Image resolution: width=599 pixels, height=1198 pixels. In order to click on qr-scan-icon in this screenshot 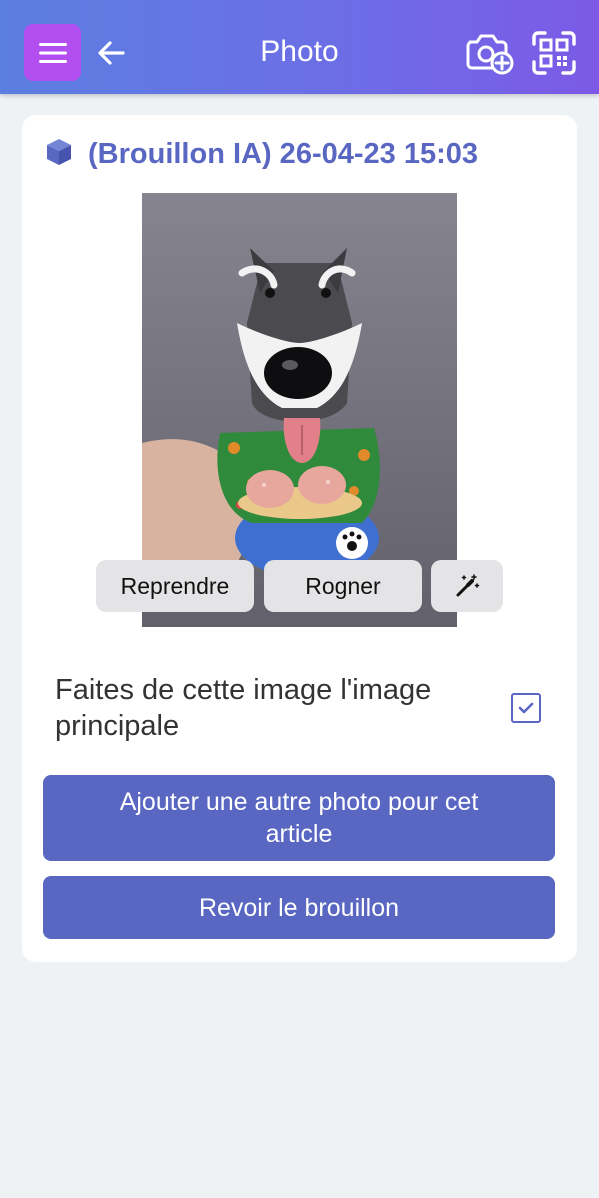, I will do `click(554, 53)`.